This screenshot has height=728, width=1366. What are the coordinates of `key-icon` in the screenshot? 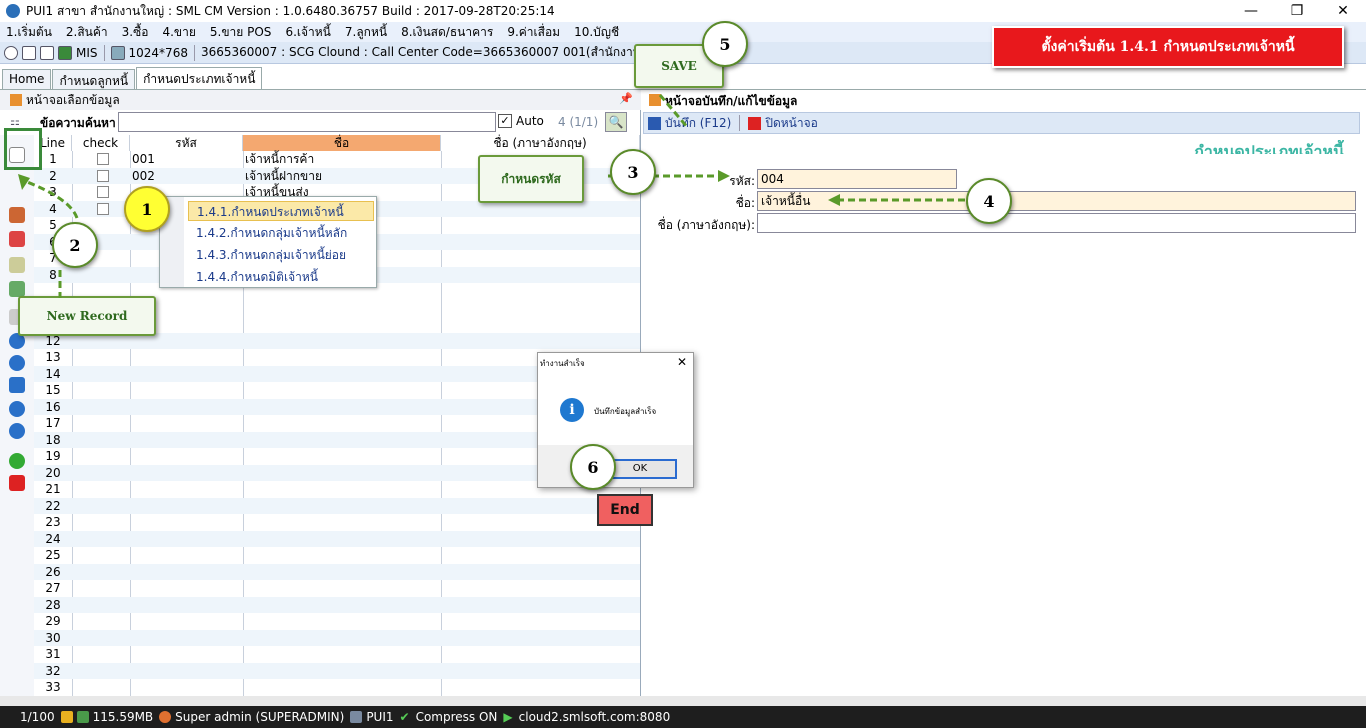 It's located at (66, 717).